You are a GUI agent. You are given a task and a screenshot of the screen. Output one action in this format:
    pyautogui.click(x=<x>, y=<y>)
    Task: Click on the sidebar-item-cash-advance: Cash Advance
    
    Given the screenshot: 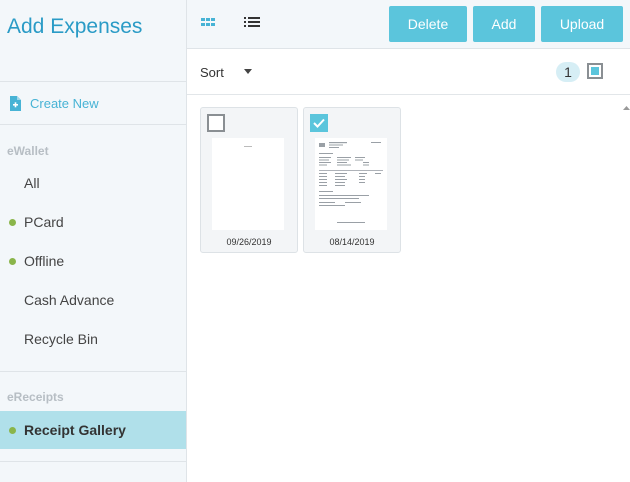 What is the action you would take?
    pyautogui.click(x=93, y=300)
    